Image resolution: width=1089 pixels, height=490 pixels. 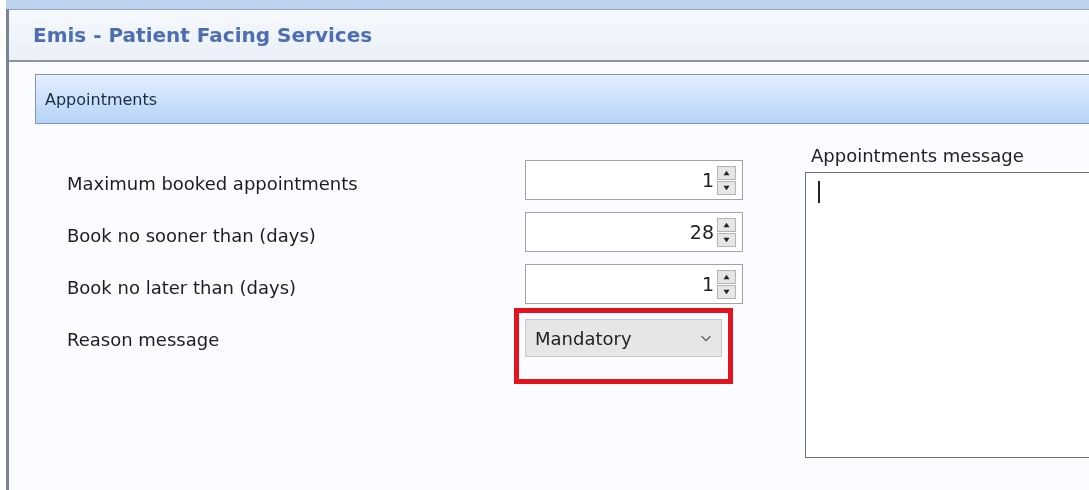 I want to click on dropdown: Mandatory, so click(x=623, y=338).